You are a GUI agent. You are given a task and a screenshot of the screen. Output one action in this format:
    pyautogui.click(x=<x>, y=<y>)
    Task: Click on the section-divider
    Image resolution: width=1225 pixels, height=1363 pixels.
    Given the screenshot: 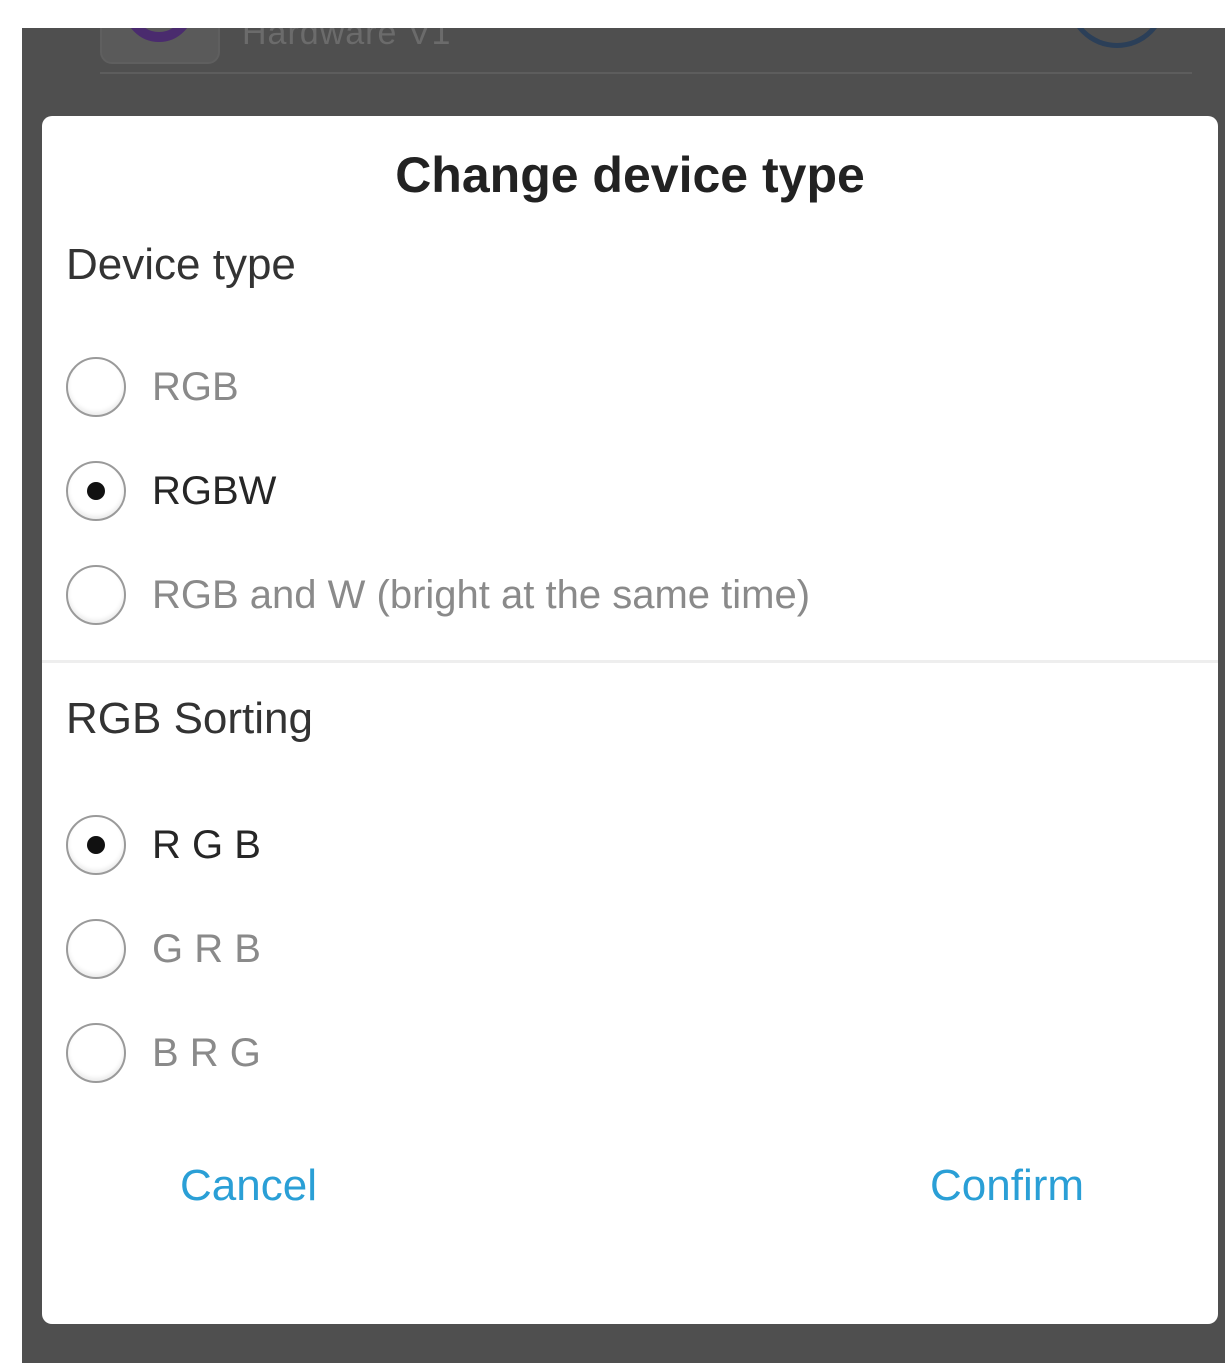 What is the action you would take?
    pyautogui.click(x=630, y=661)
    